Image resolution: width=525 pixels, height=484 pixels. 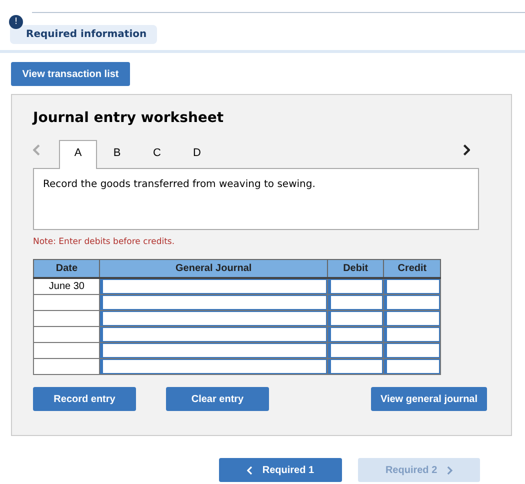 I want to click on worksheet-button: Clear entry, so click(x=217, y=399).